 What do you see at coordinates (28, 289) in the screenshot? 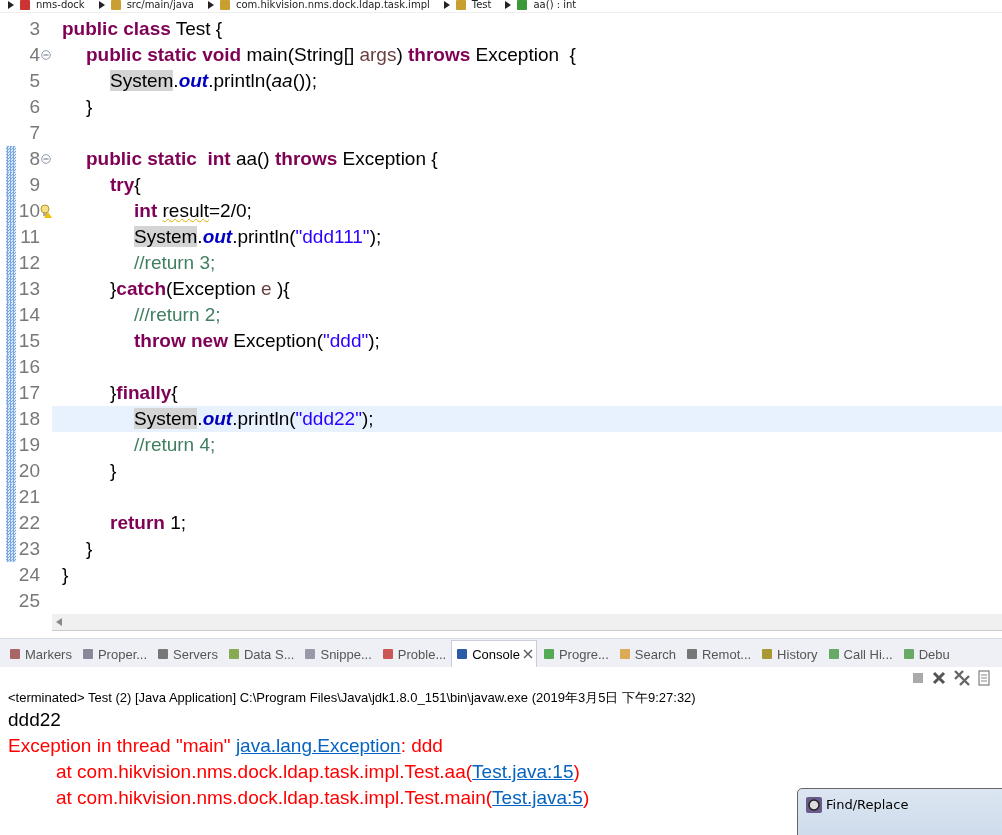
I see `line-number: 13` at bounding box center [28, 289].